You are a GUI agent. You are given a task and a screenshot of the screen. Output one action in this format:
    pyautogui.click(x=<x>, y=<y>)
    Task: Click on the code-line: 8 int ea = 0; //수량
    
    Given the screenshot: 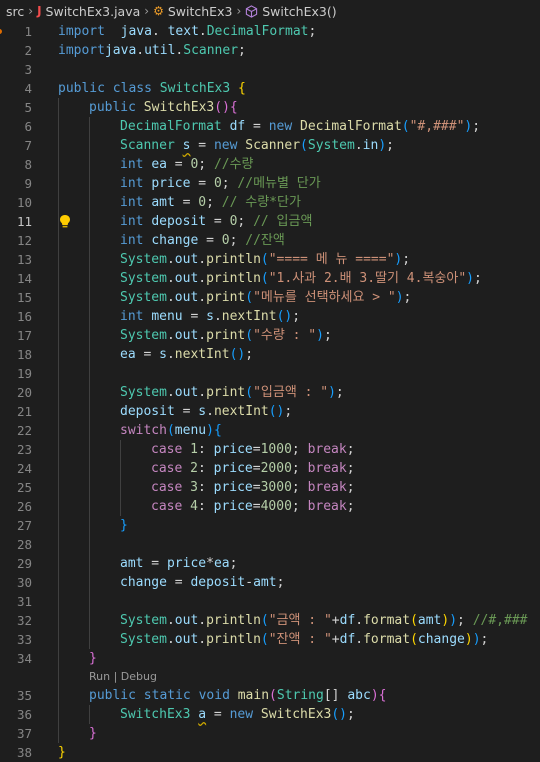 What is the action you would take?
    pyautogui.click(x=270, y=164)
    